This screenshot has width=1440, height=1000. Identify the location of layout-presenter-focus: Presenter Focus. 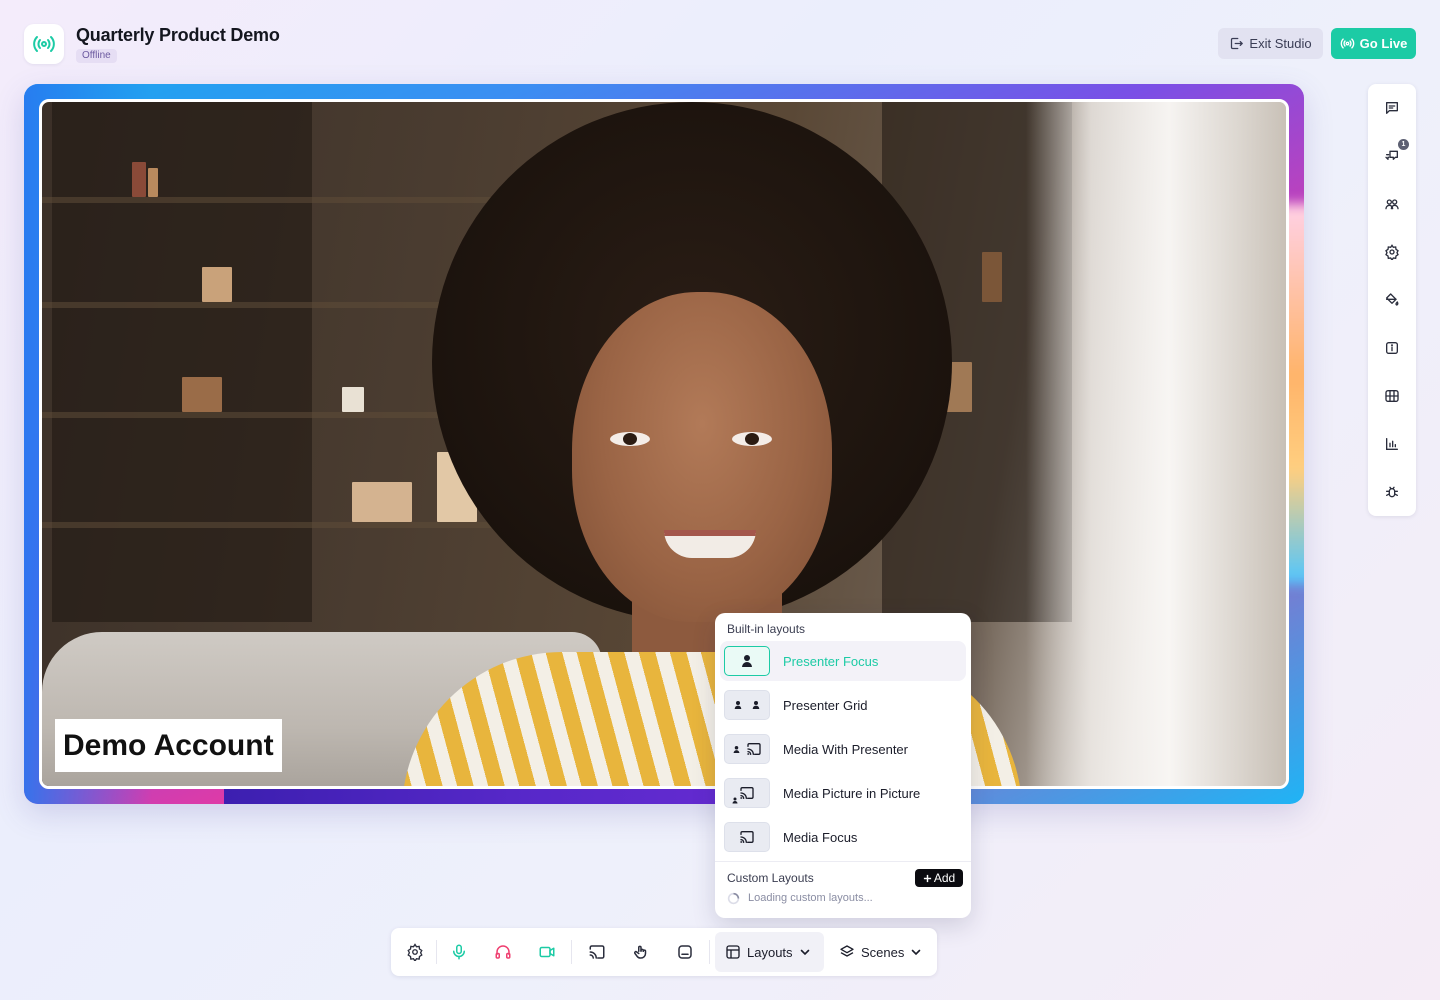
(843, 661).